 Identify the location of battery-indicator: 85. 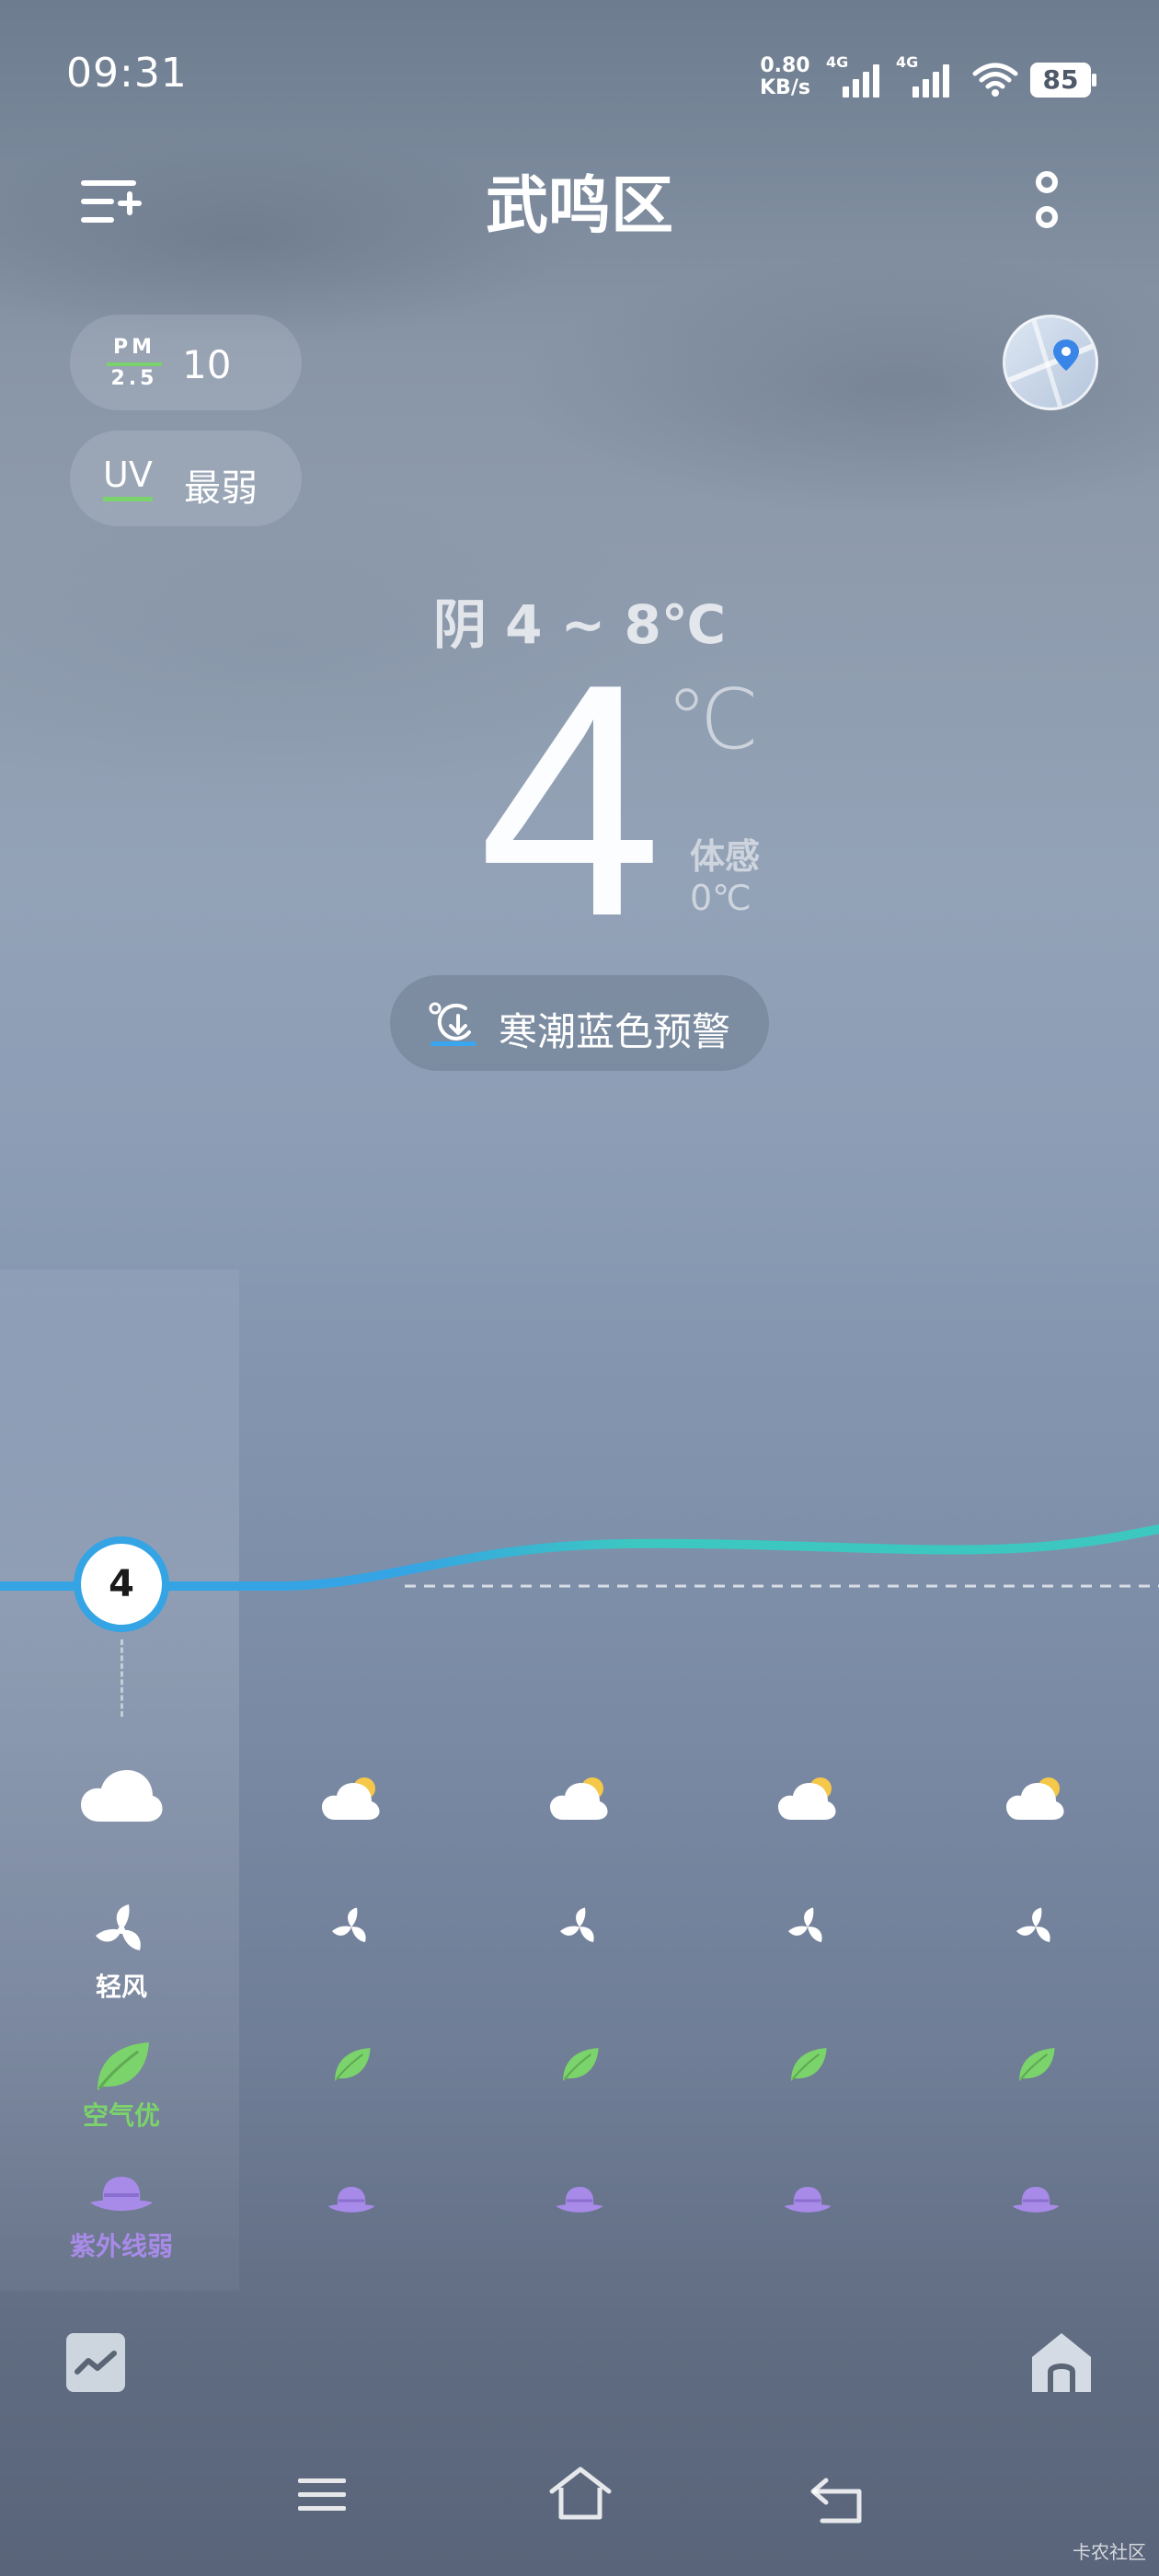
(1060, 80).